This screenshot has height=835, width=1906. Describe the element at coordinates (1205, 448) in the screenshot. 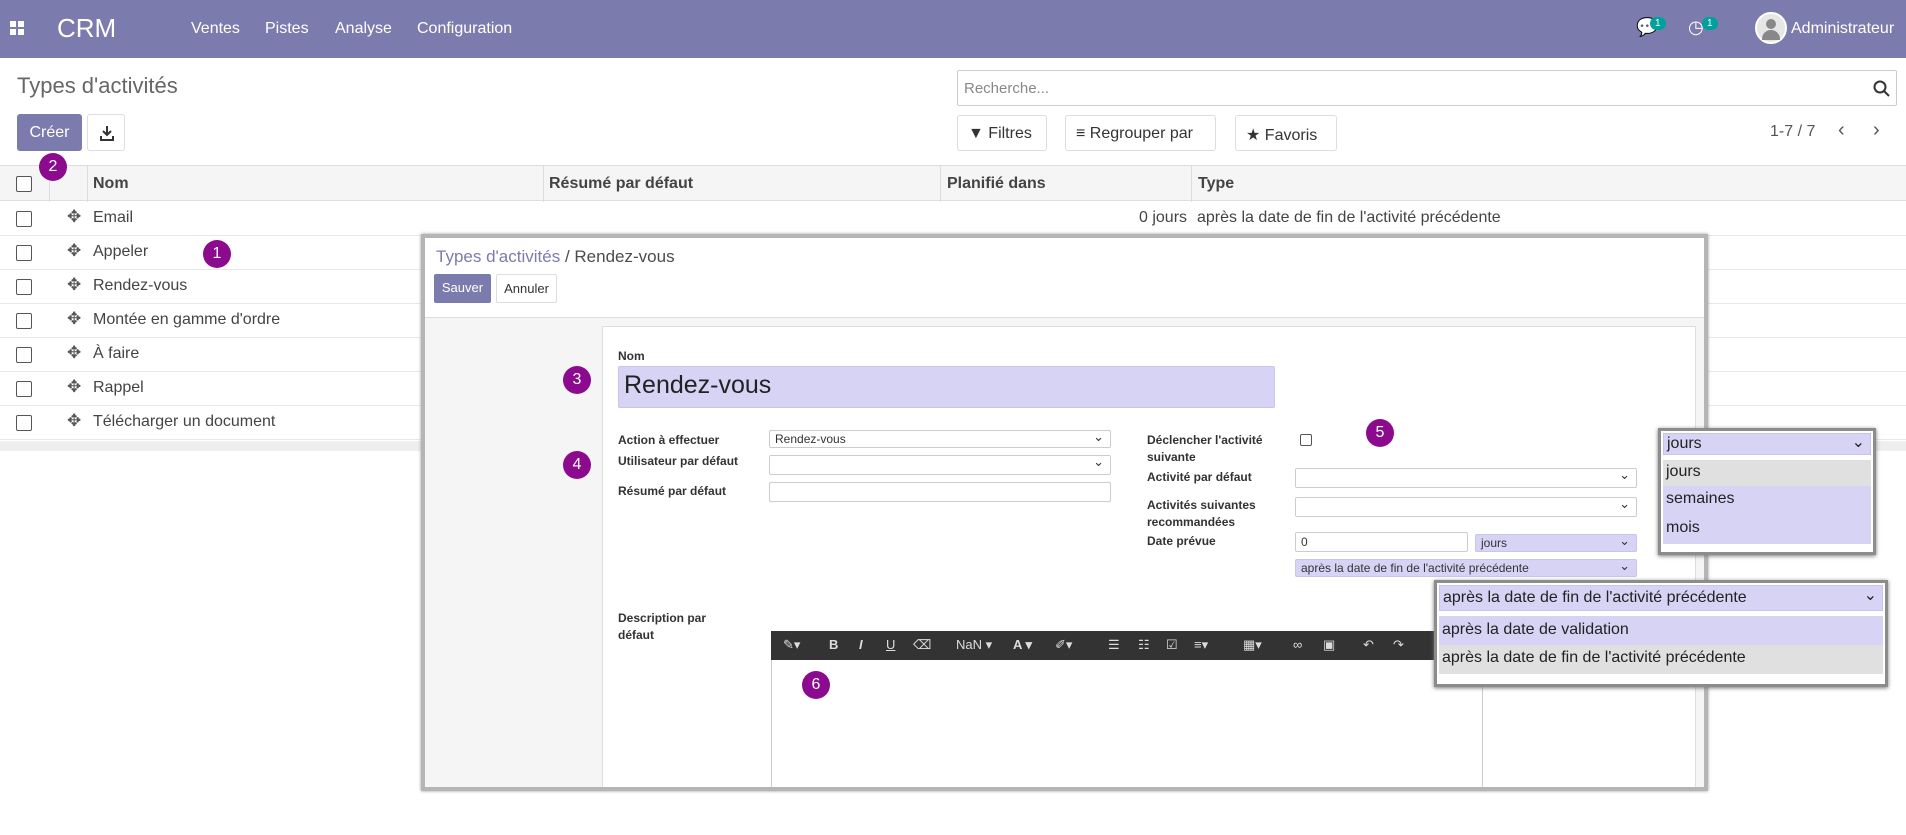

I see `trigger-next-label: Déclencher l'activité suivante` at that location.